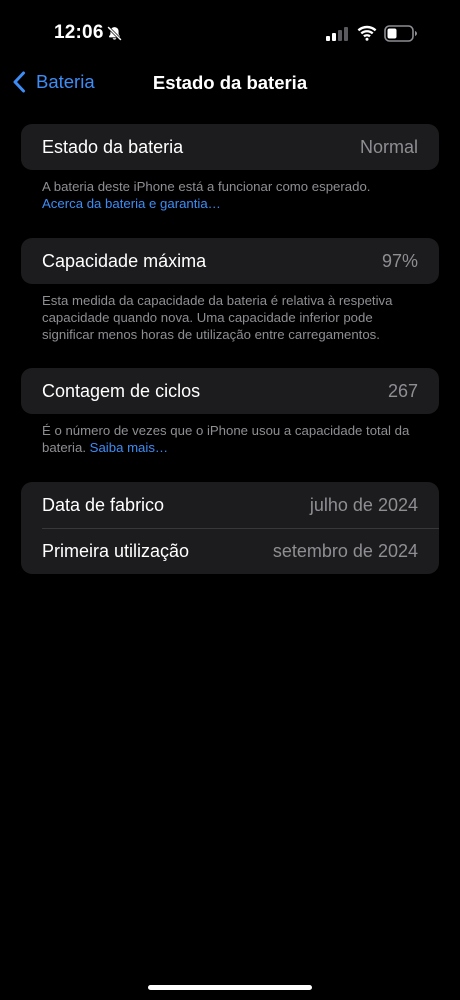 This screenshot has width=460, height=1000. I want to click on cycle-count-row: Contagem de ciclos 267, so click(230, 391).